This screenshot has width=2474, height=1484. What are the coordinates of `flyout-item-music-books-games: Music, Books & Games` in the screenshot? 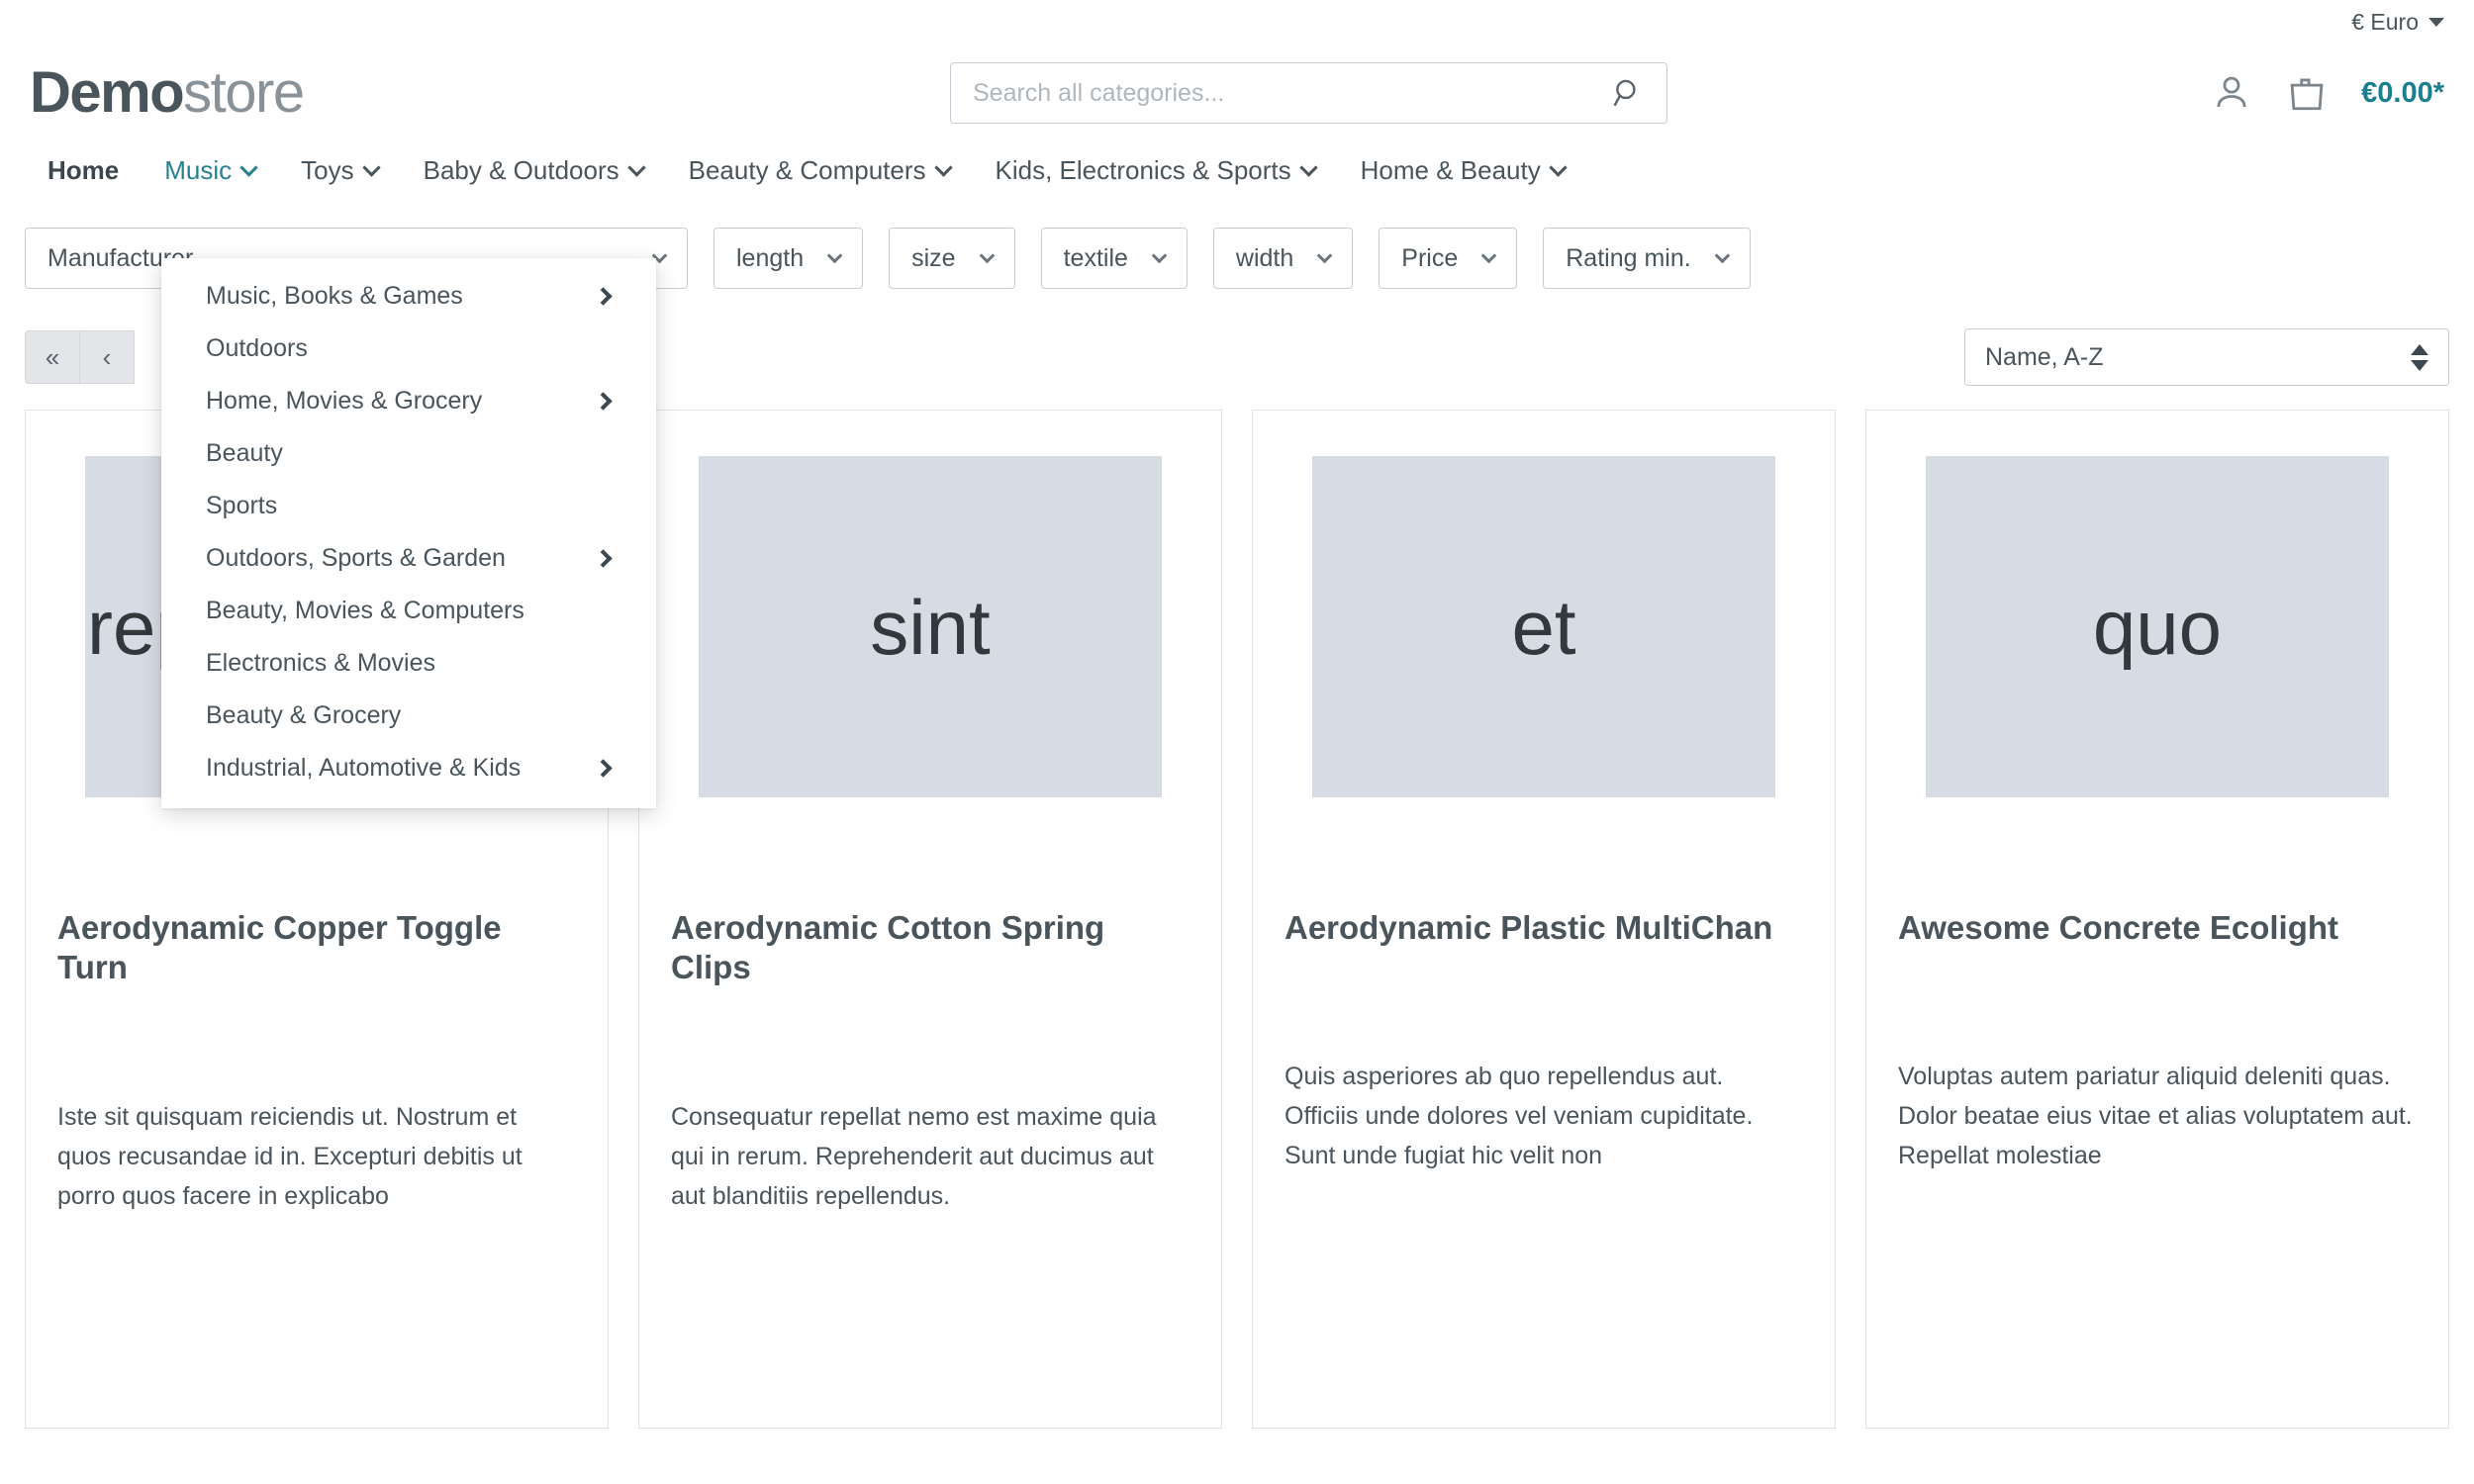 It's located at (409, 296).